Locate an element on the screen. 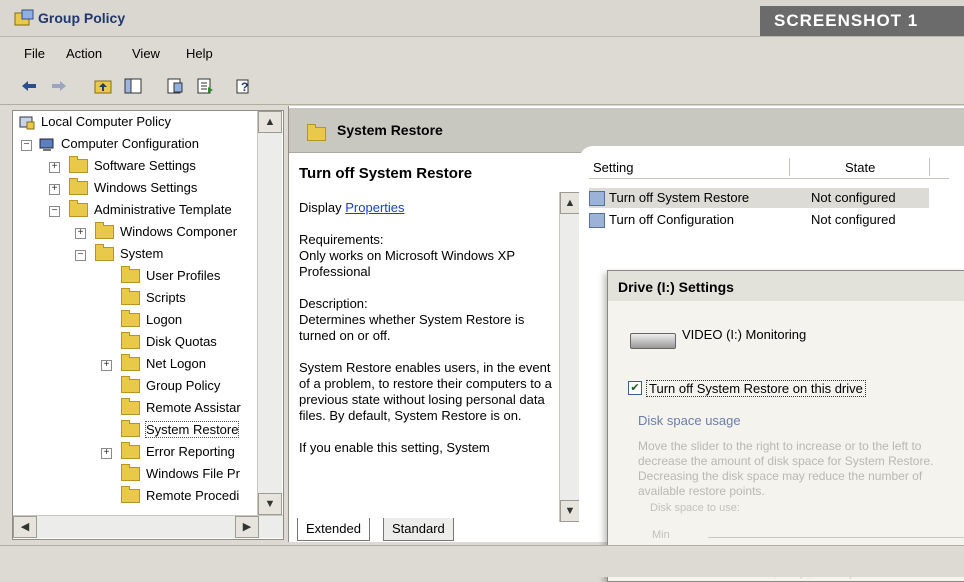  tree-item-error-reporting: Error Reporting is located at coordinates (178, 452).